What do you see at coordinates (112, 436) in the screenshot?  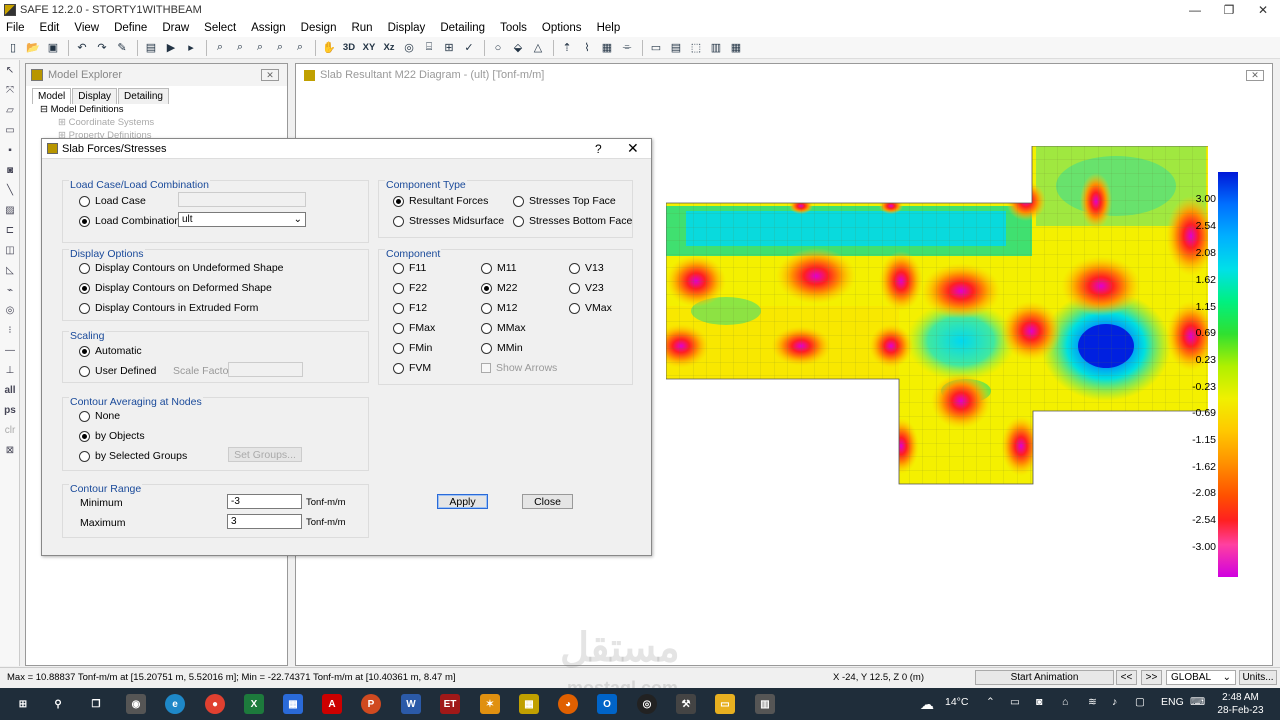 I see `averaging-objects-radio: by Objects` at bounding box center [112, 436].